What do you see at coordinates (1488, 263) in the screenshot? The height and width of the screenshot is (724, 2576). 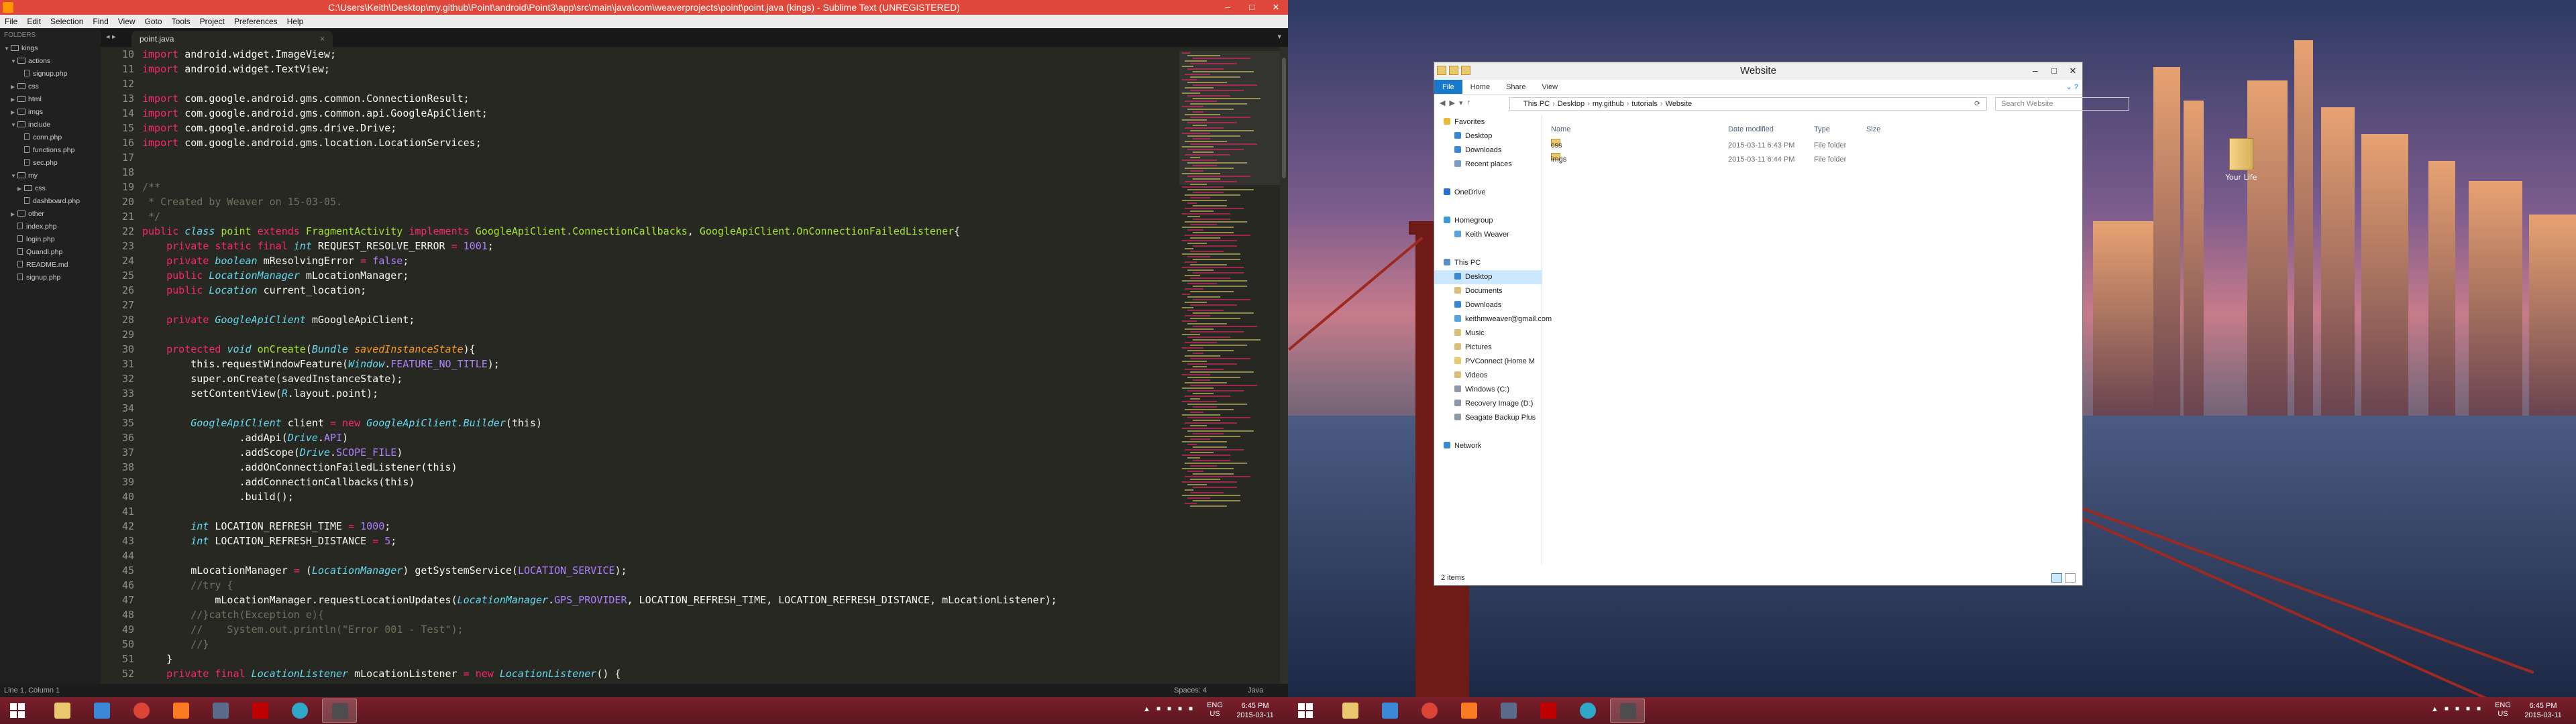 I see `nav-item: This PC` at bounding box center [1488, 263].